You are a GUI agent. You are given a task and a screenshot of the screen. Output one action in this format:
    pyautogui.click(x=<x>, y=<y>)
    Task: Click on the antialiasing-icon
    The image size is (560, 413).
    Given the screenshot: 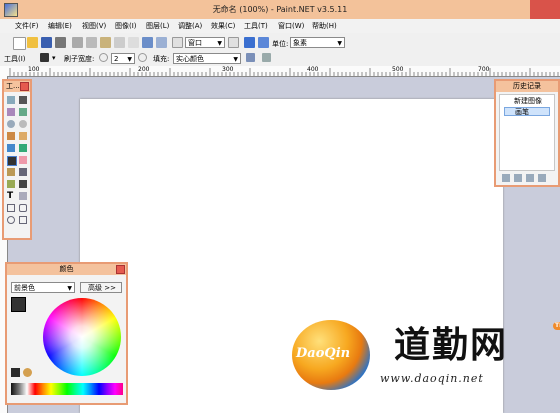 What is the action you would take?
    pyautogui.click(x=250, y=57)
    